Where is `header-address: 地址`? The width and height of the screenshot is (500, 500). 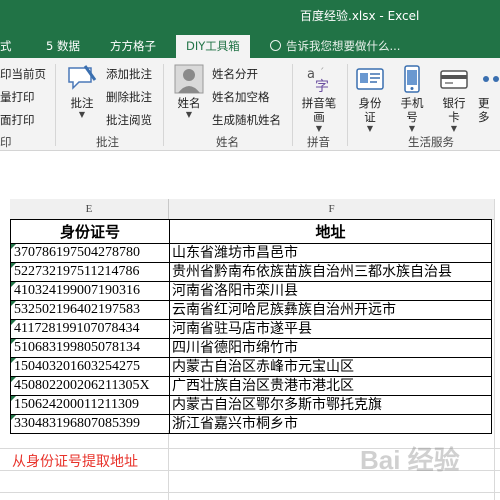 header-address: 地址 is located at coordinates (330, 231).